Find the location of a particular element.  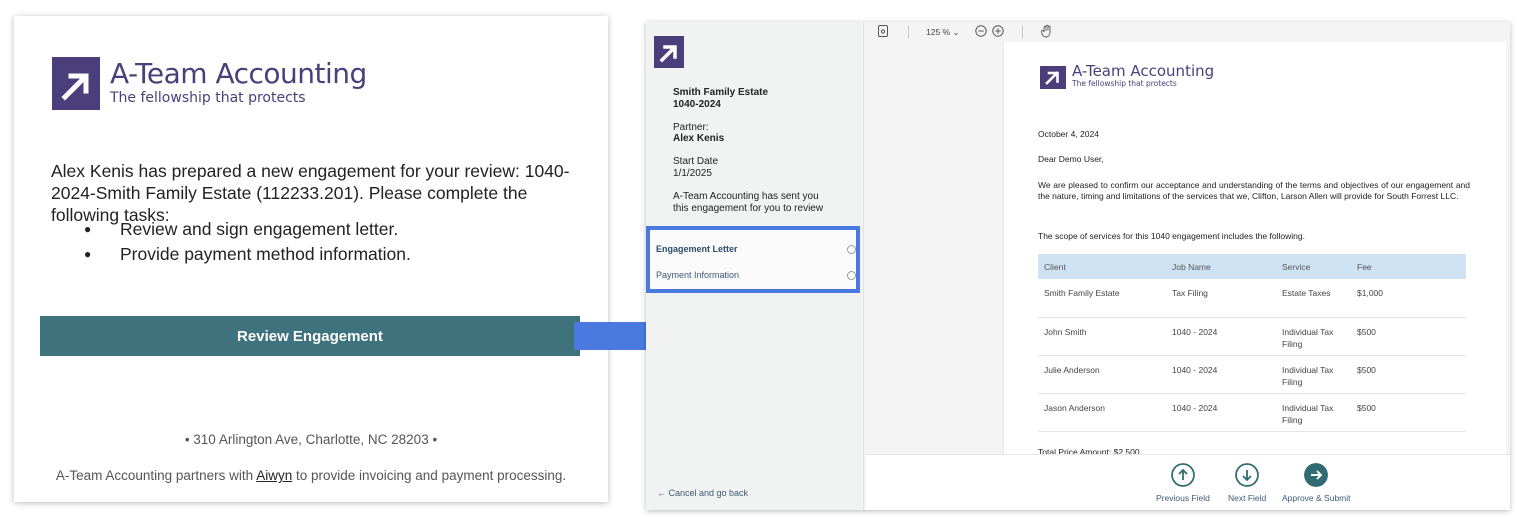

start-date-label: Start Date is located at coordinates (696, 161).